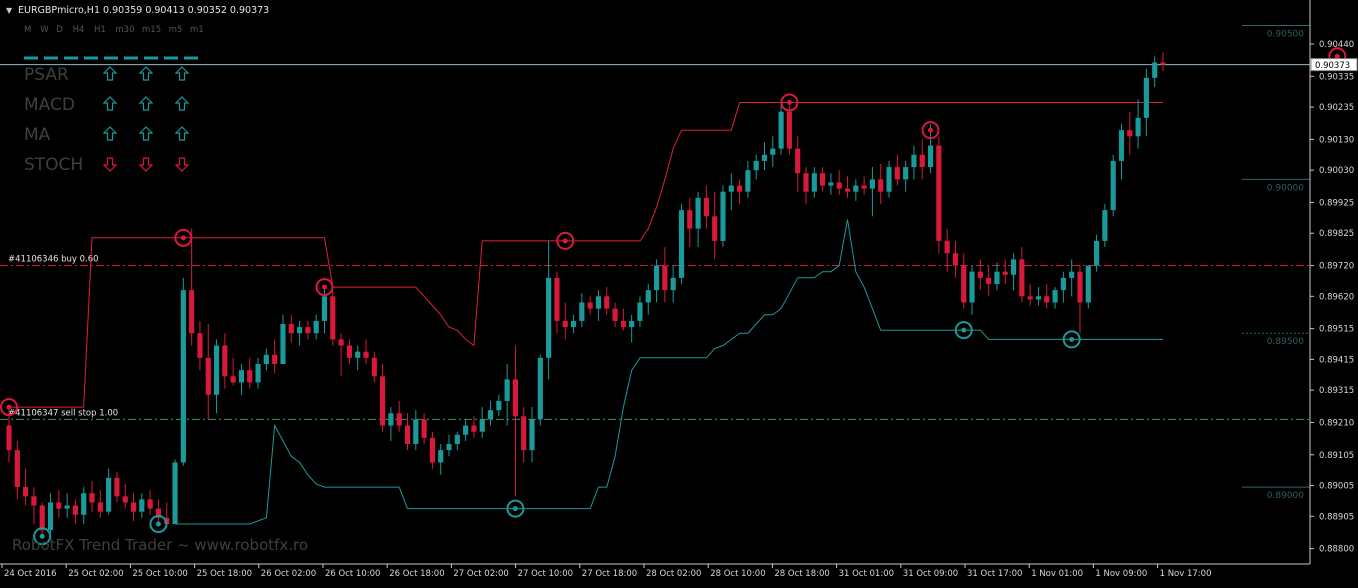 Image resolution: width=1358 pixels, height=588 pixels. Describe the element at coordinates (176, 30) in the screenshot. I see `timeframe-m5: m5` at that location.